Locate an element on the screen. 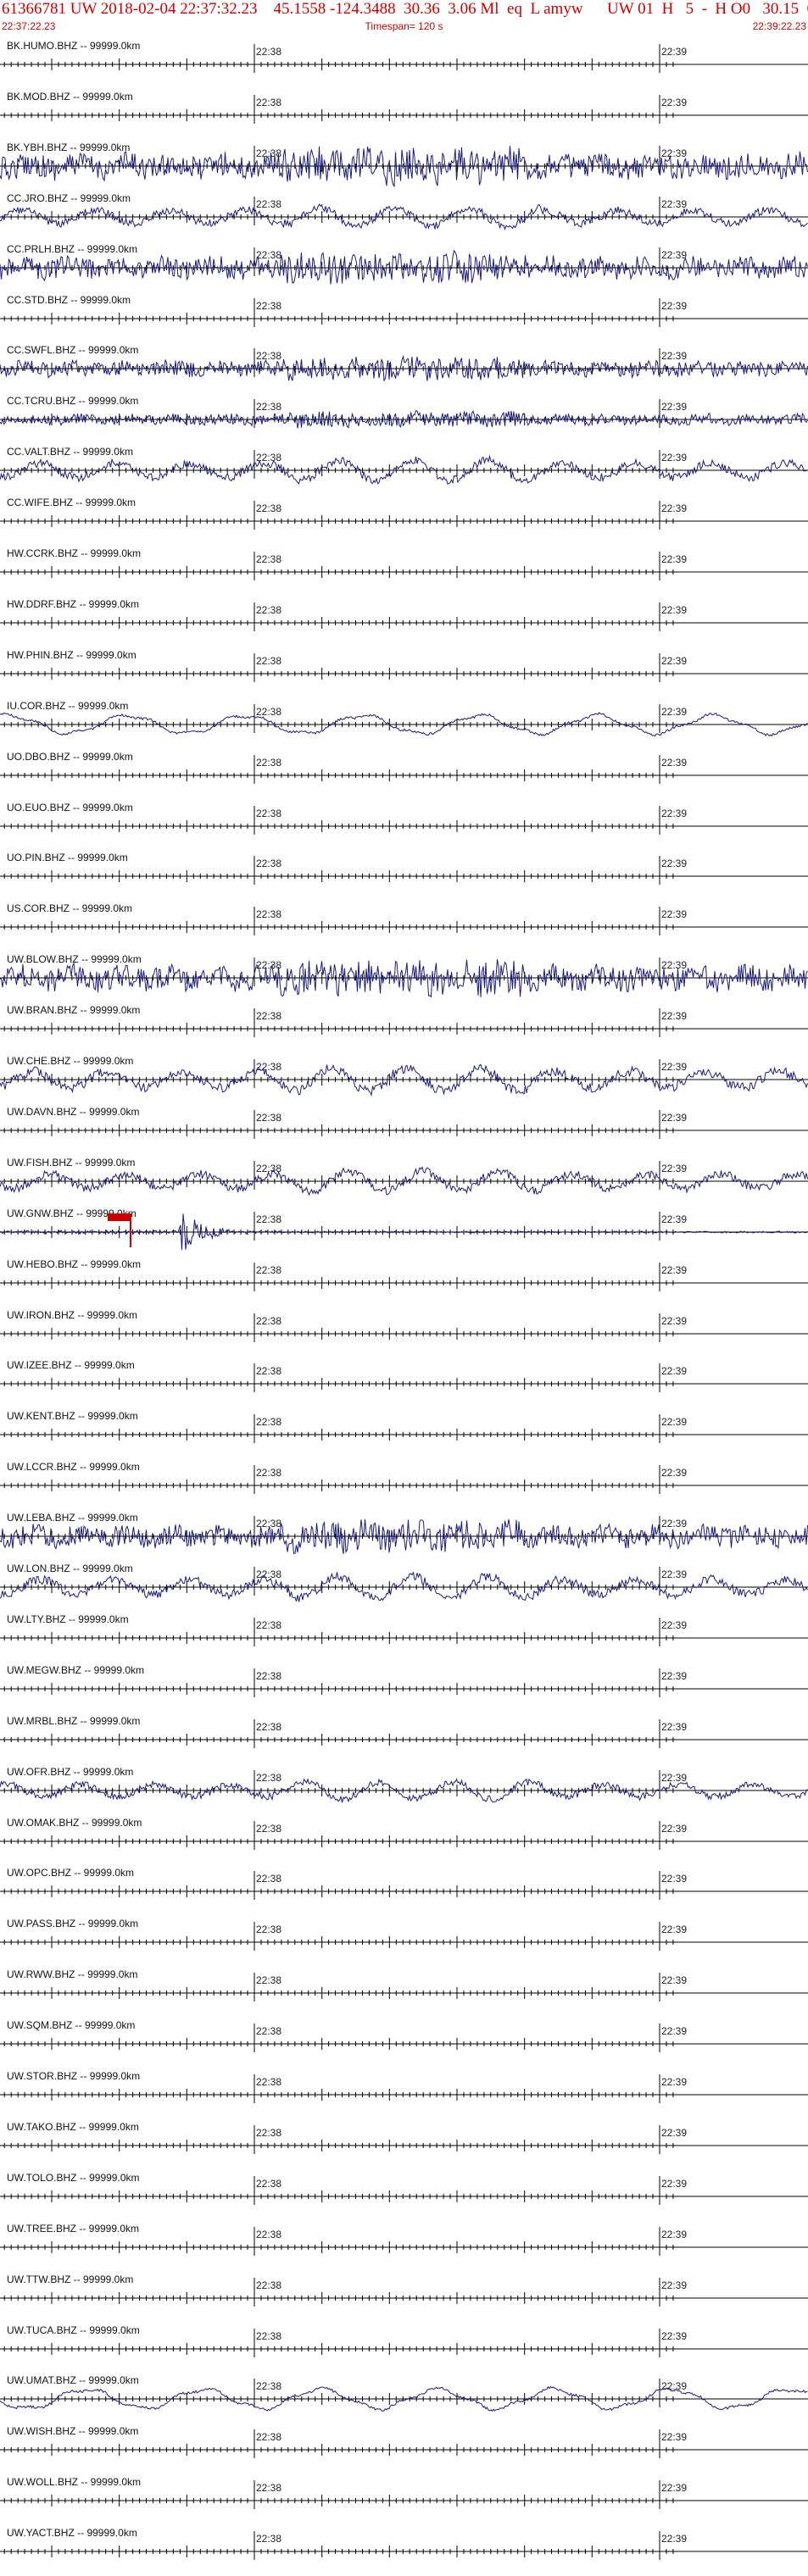  trace-panel: 22:38 22:39 CC.TCRU.BHZ -- 99999.0km is located at coordinates (404, 412).